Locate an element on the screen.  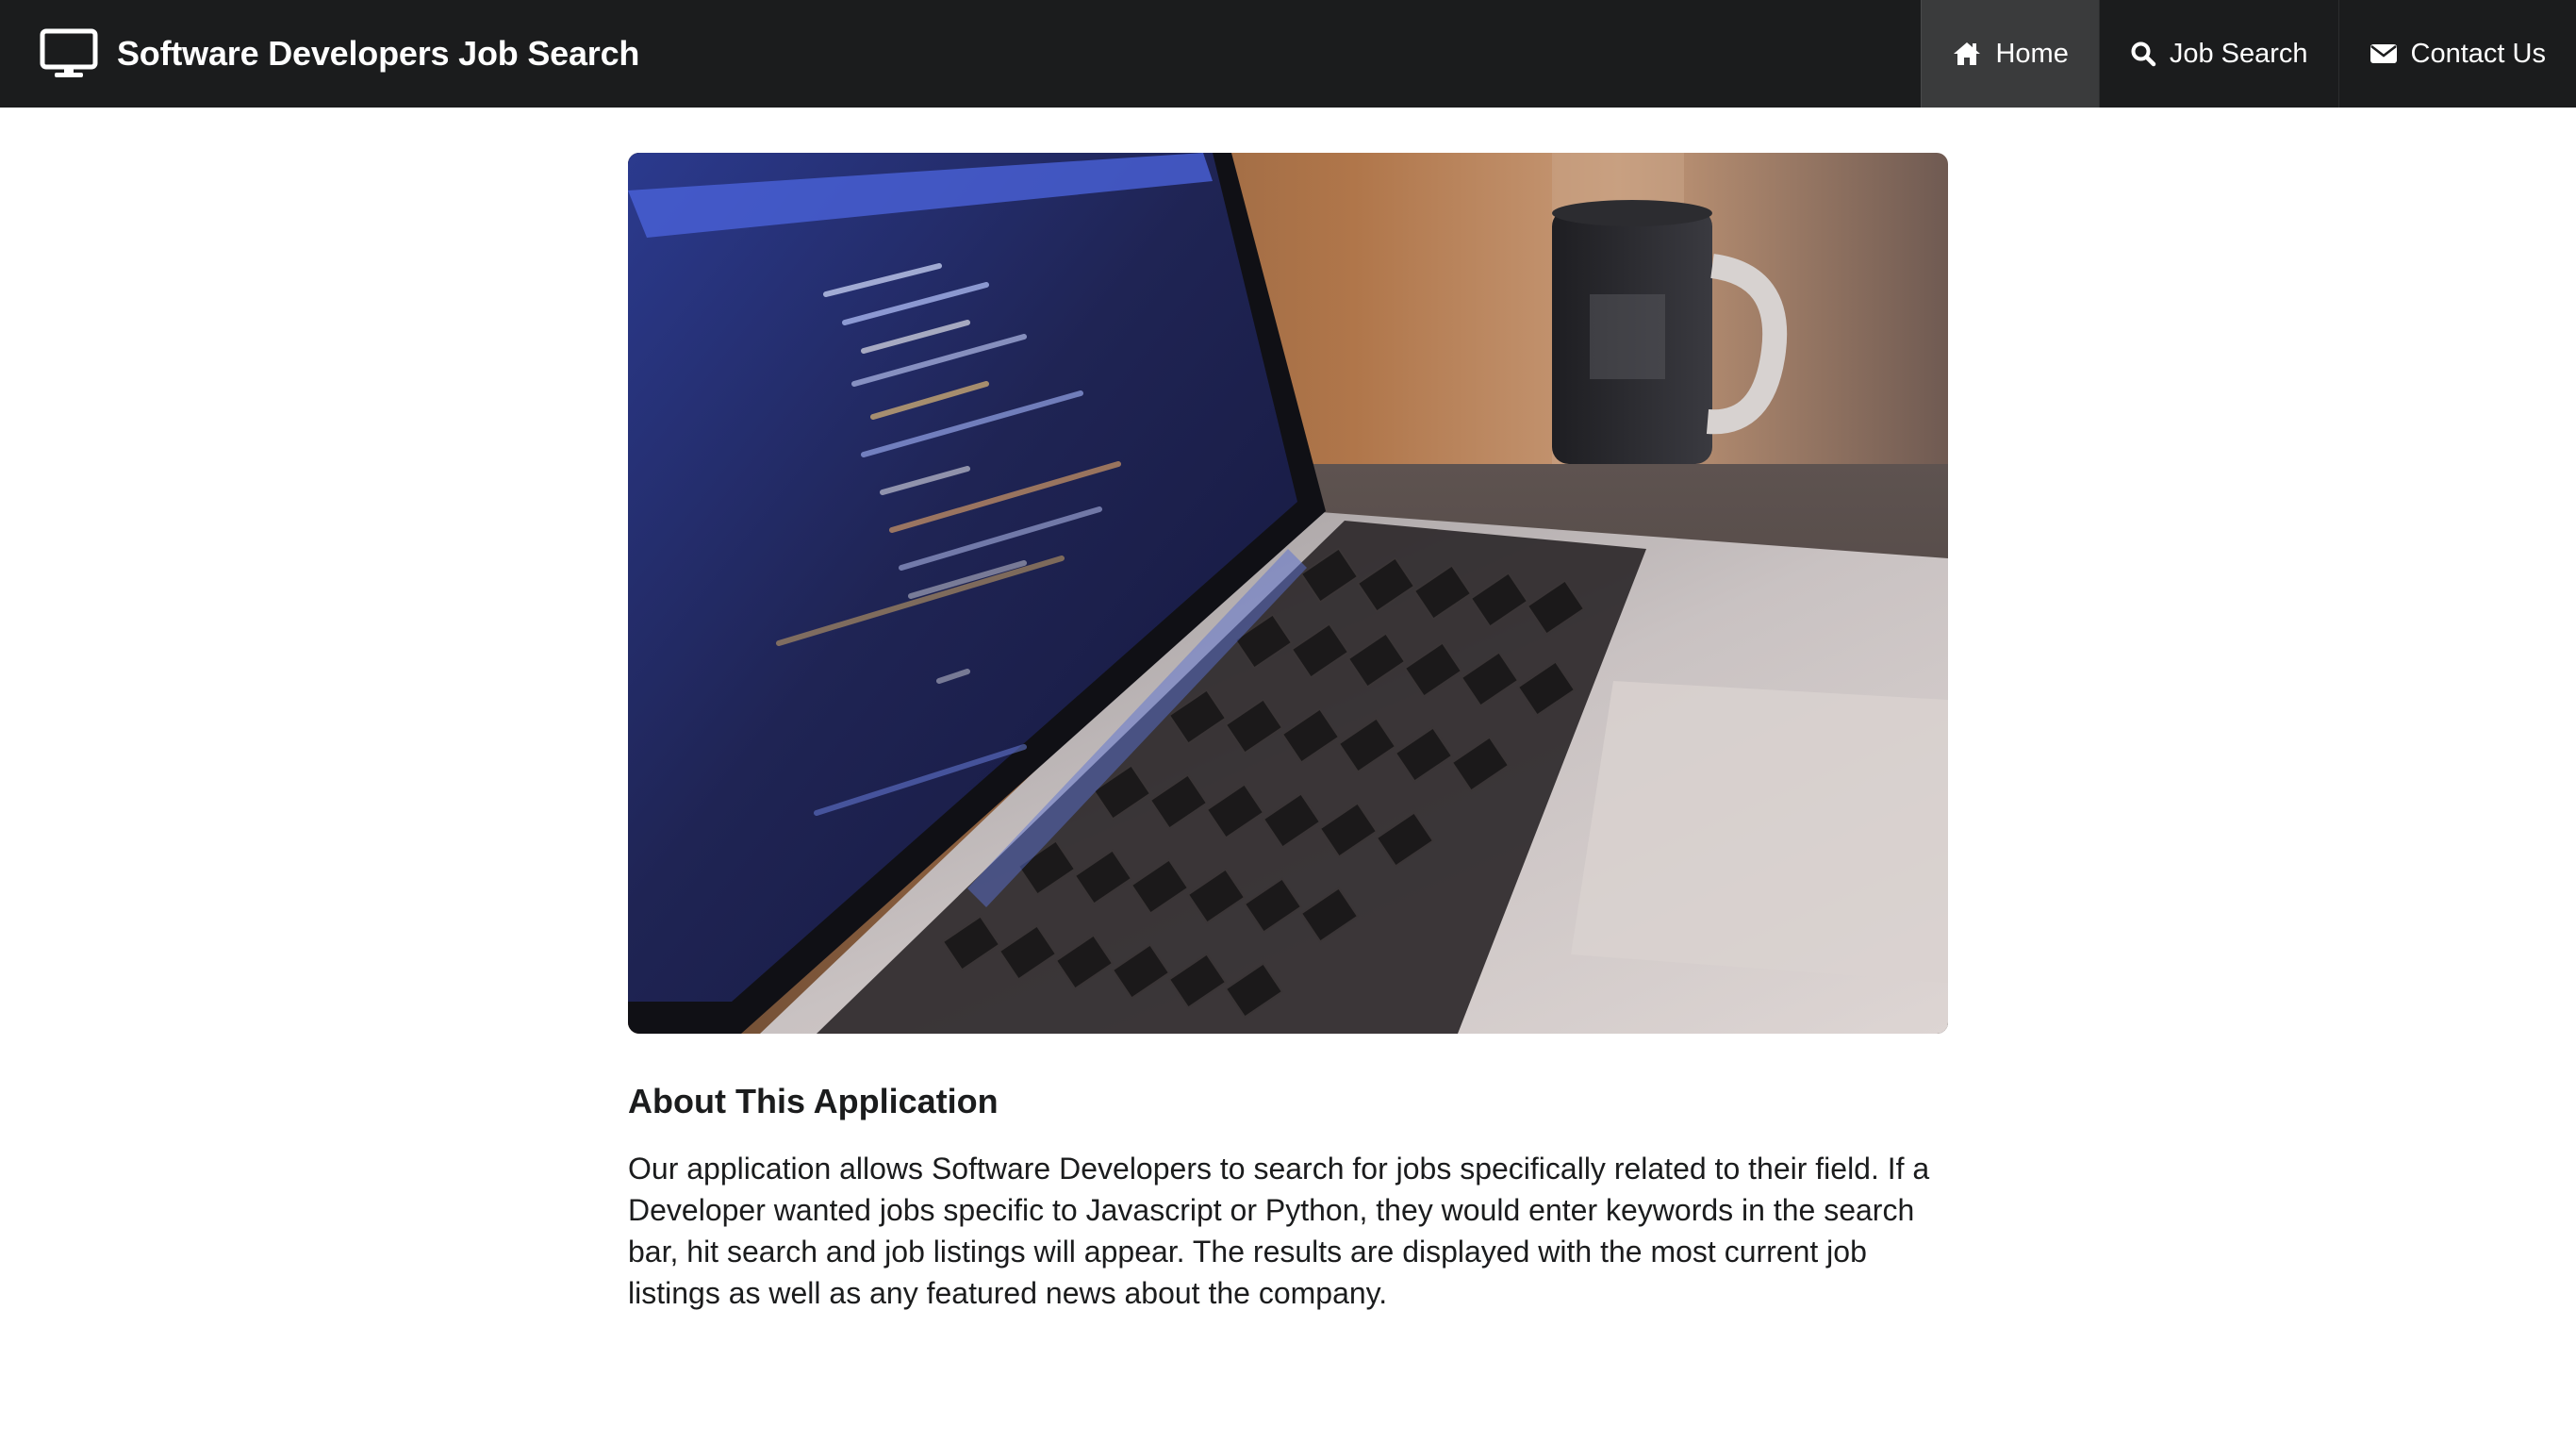
envelope-icon is located at coordinates (2383, 53).